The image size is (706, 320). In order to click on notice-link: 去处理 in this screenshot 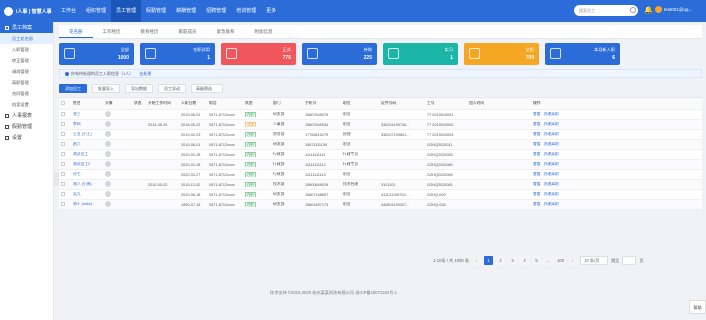, I will do `click(145, 74)`.